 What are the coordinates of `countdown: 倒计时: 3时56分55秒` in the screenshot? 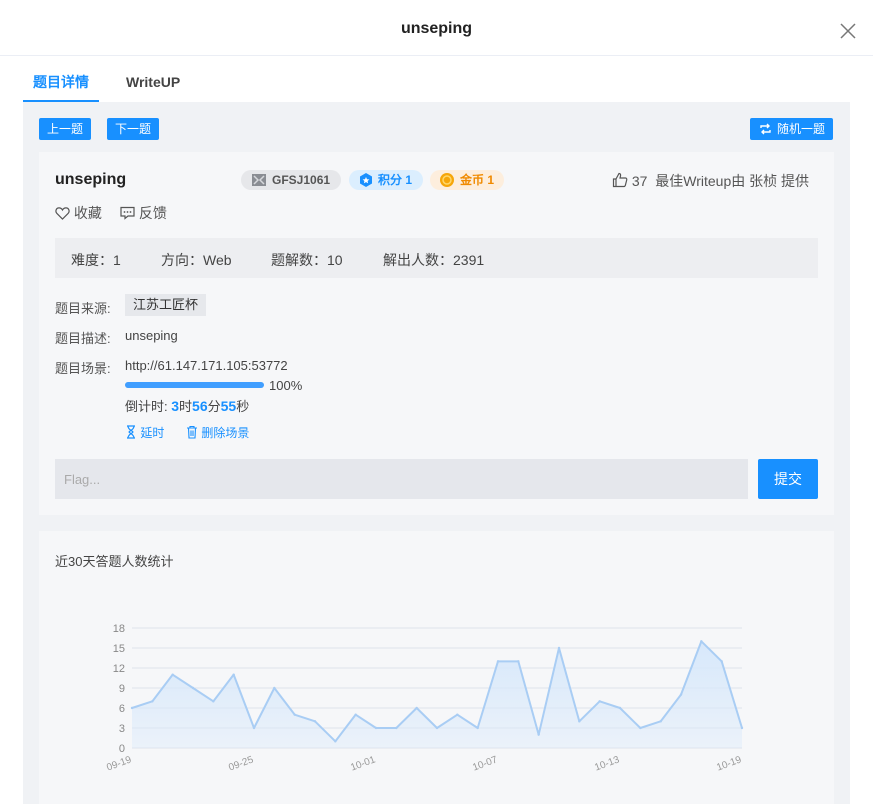 It's located at (187, 405).